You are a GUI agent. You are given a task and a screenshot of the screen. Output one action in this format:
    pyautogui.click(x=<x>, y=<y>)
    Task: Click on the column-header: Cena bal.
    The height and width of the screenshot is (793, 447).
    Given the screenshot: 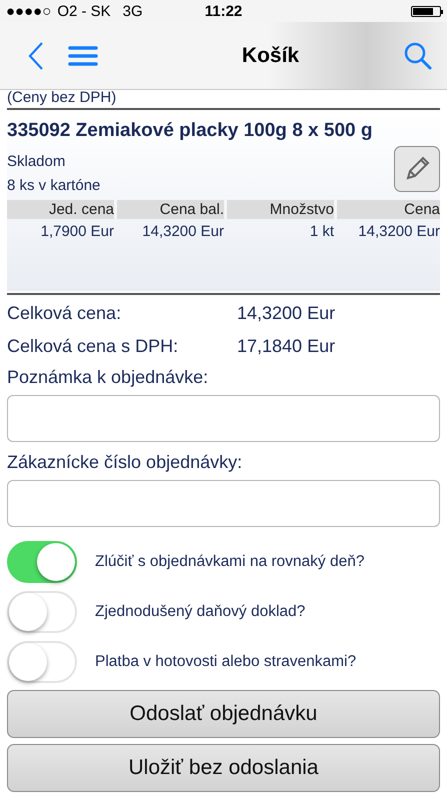 What is the action you would take?
    pyautogui.click(x=170, y=209)
    